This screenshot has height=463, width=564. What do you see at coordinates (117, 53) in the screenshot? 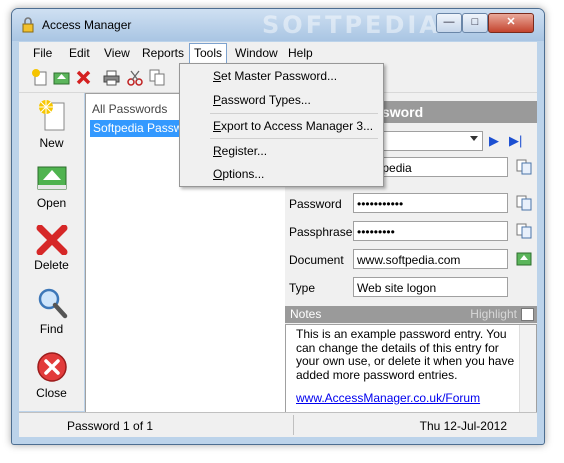
I see `menu-view: View` at bounding box center [117, 53].